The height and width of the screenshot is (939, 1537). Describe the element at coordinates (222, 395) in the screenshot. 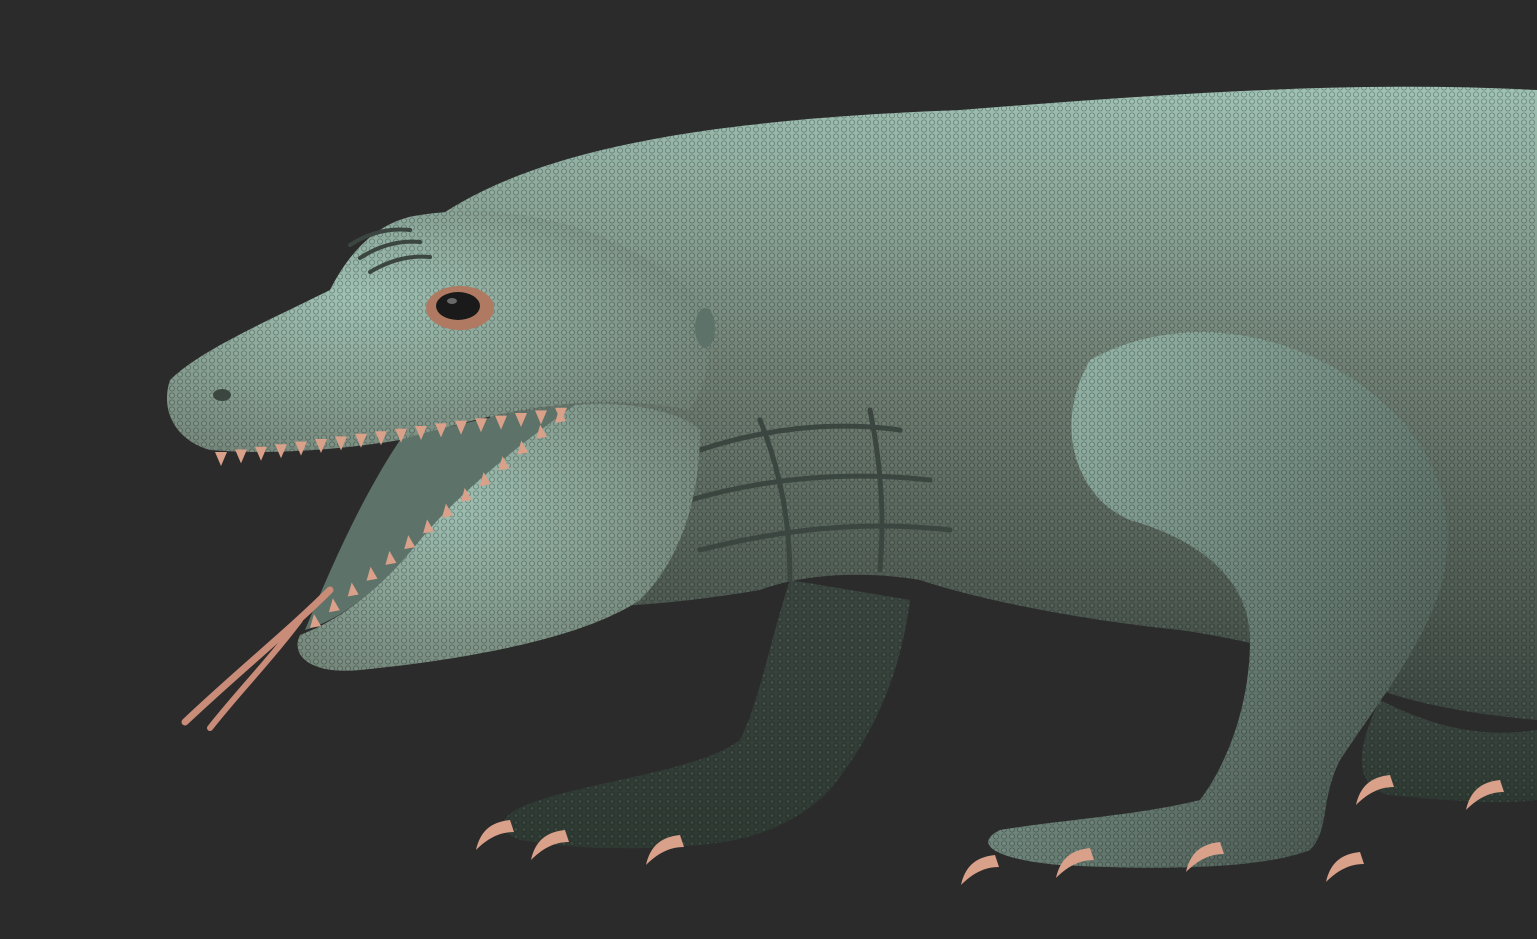

I see `nostril` at that location.